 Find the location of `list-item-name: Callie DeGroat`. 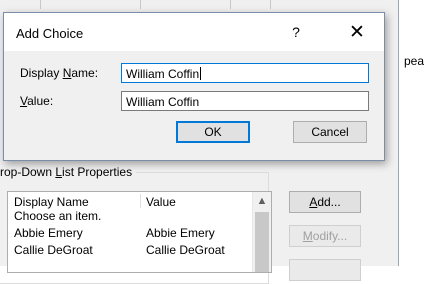

list-item-name: Callie DeGroat is located at coordinates (53, 250).